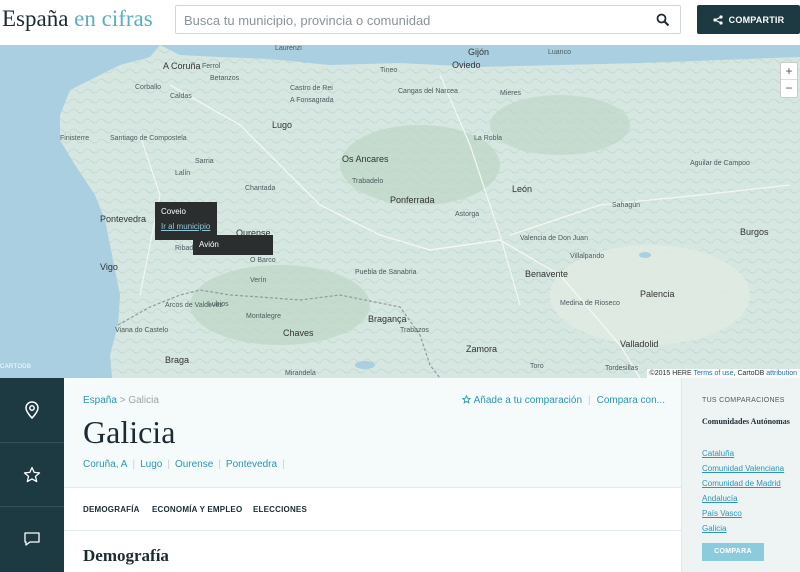 This screenshot has height=572, width=800. I want to click on map-place: Toro, so click(537, 366).